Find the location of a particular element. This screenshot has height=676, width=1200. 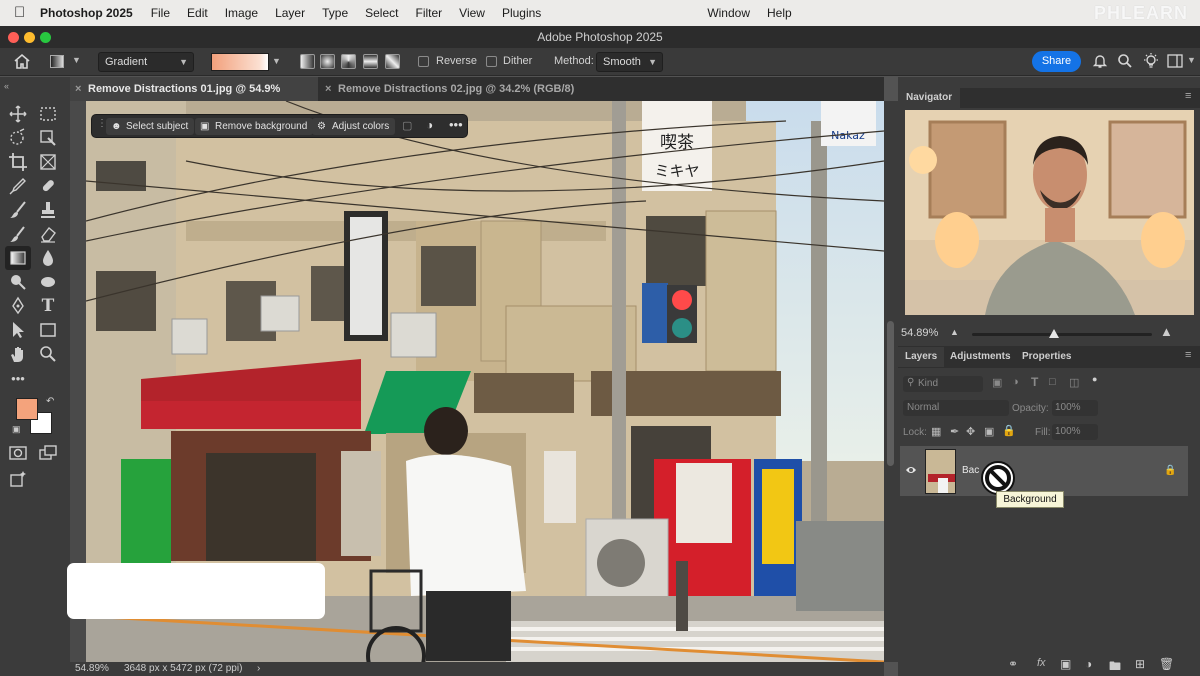

gradient-picker is located at coordinates (240, 62).